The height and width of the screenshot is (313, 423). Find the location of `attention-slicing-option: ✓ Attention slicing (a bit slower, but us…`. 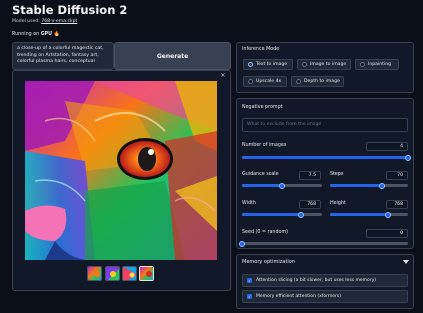

attention-slicing-option: ✓ Attention slicing (a bit slower, but us… is located at coordinates (325, 280).